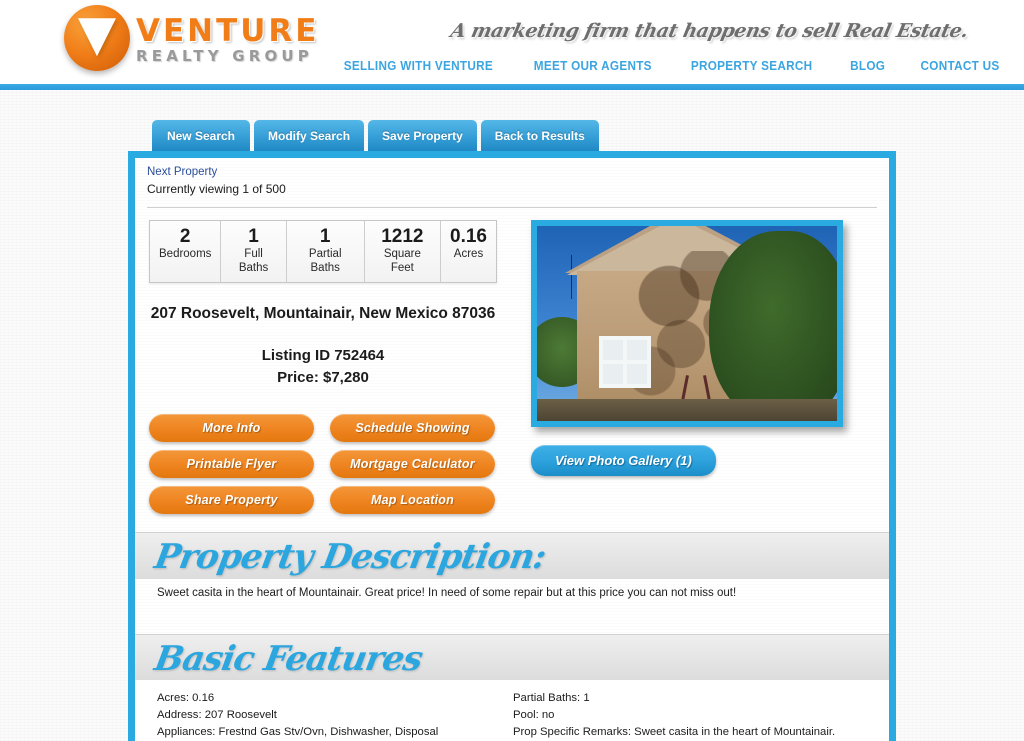 The height and width of the screenshot is (741, 1024). What do you see at coordinates (539, 135) in the screenshot?
I see `back-to-results-tab: Back to Results` at bounding box center [539, 135].